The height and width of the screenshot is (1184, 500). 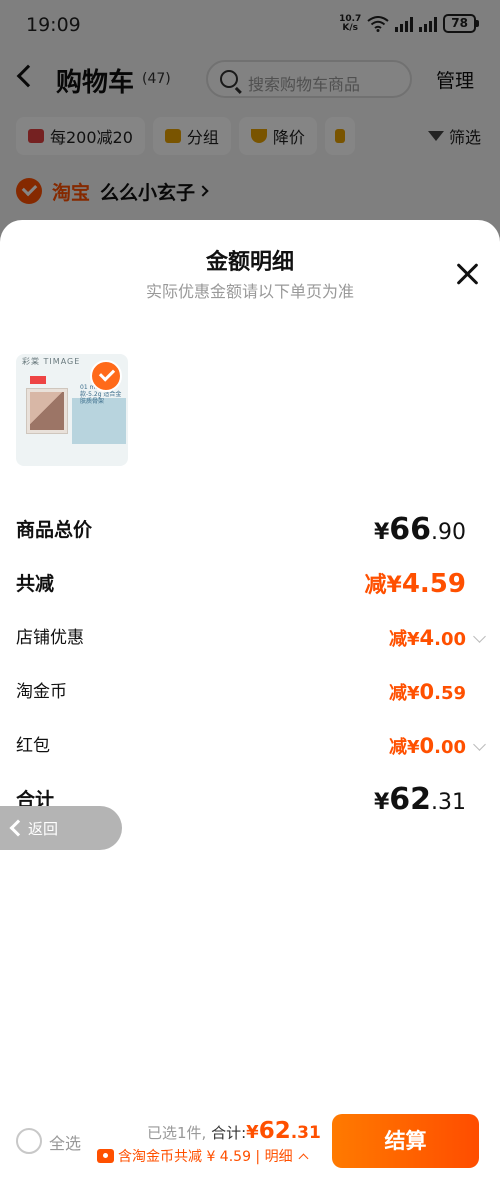 I want to click on row-shop-discount: 店铺优惠 减¥4.00, so click(x=251, y=638).